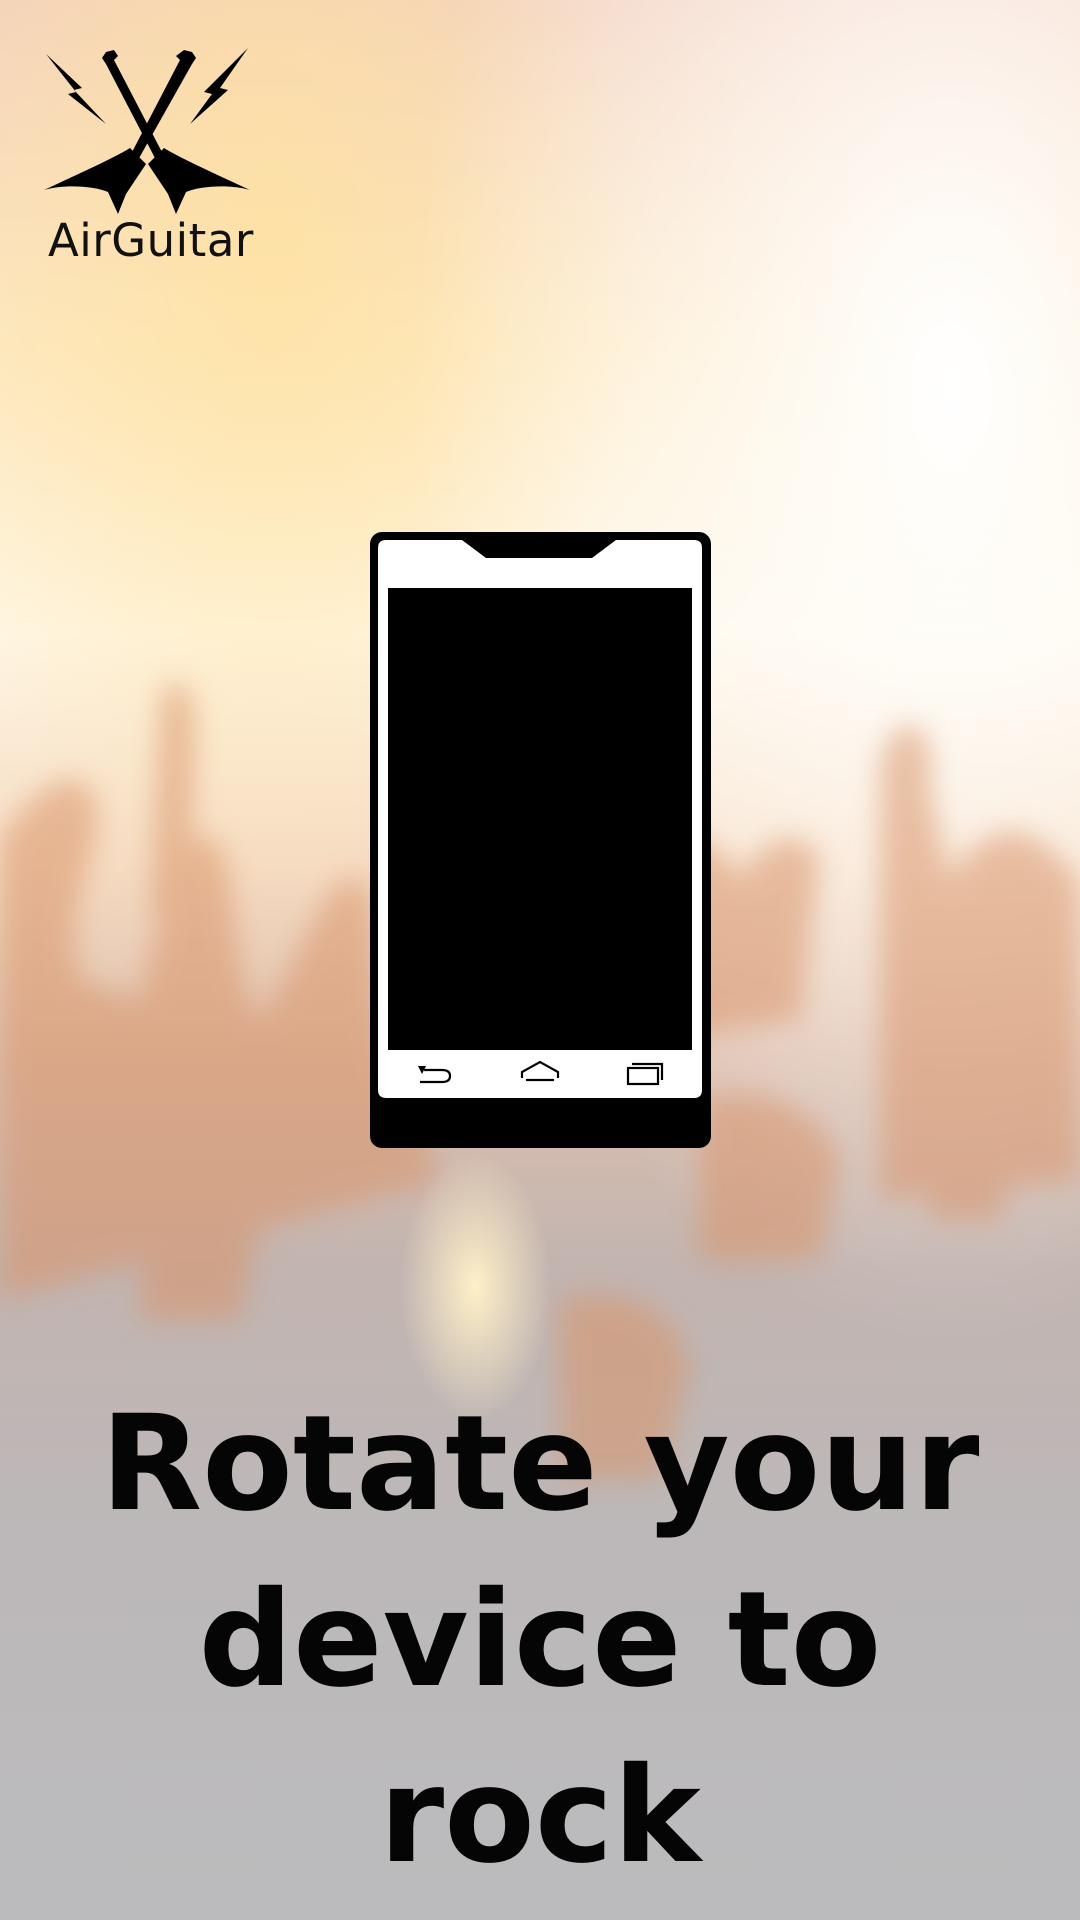 Image resolution: width=1080 pixels, height=1920 pixels. Describe the element at coordinates (540, 840) in the screenshot. I see `smartphone-portrait-icon` at that location.